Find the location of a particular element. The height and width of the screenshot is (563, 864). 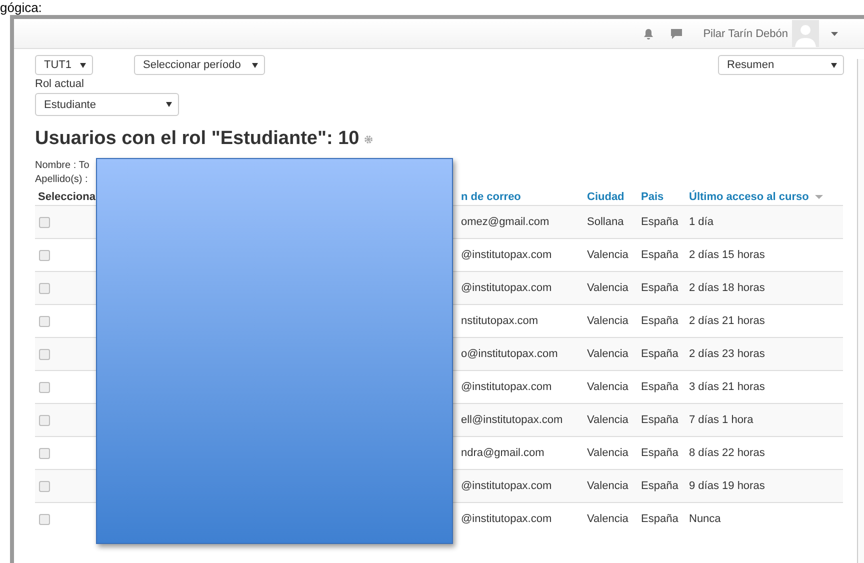

table-cell: nstitutopax.com is located at coordinates (499, 321).